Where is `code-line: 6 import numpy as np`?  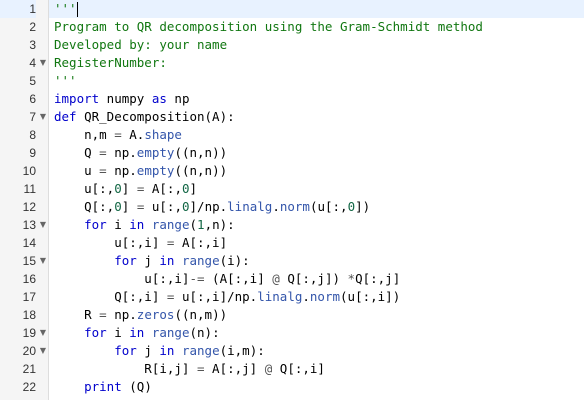 code-line: 6 import numpy as np is located at coordinates (292, 99).